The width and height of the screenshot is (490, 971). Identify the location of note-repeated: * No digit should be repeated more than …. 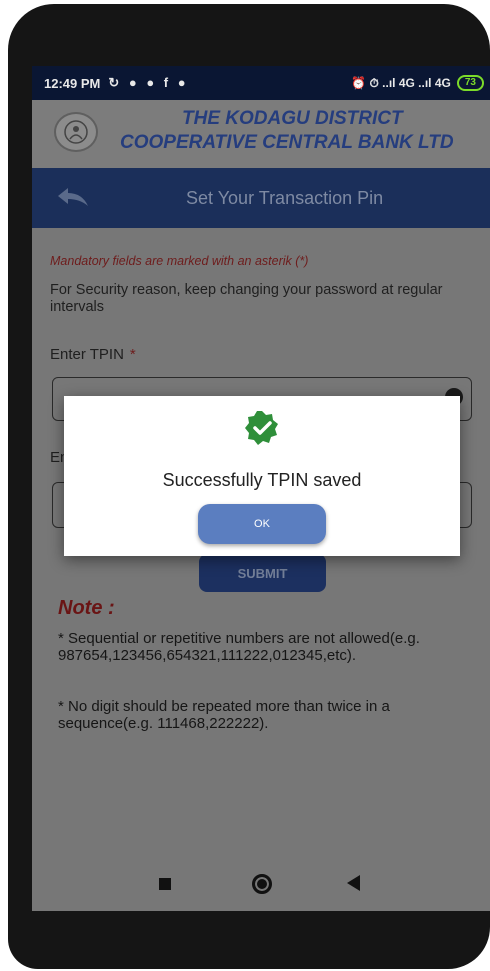
(224, 715).